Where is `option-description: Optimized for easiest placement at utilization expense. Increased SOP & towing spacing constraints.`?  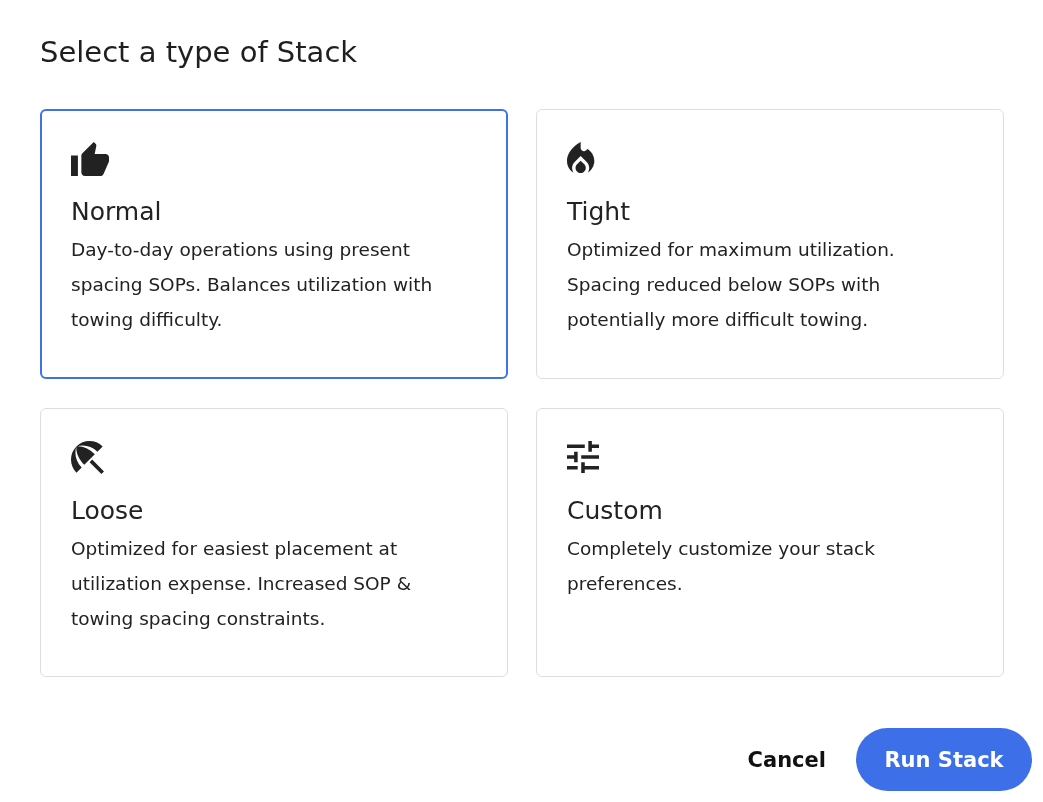
option-description: Optimized for easiest placement at utilization expense. Increased SOP & towing spacing constraints. is located at coordinates (242, 584).